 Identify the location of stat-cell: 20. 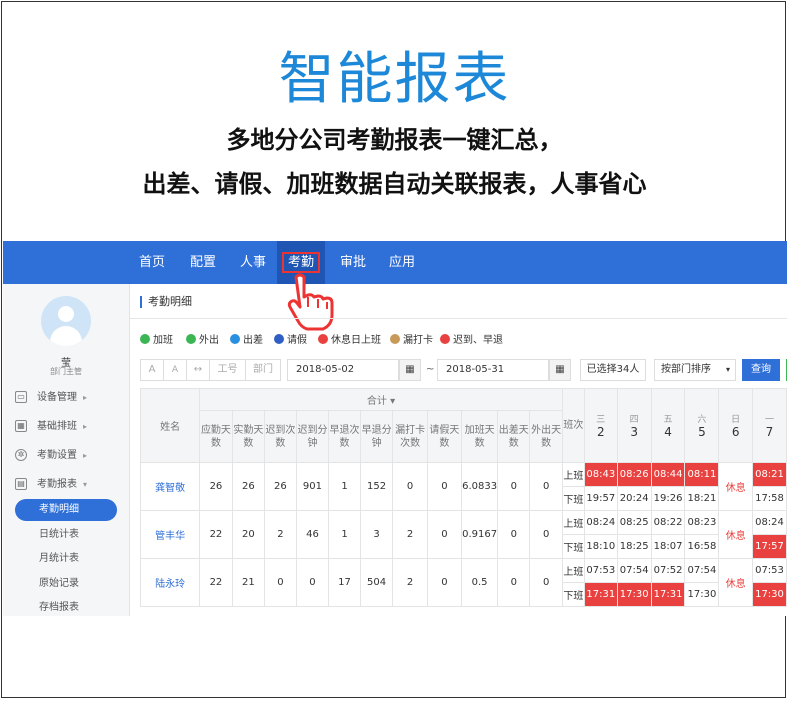
(248, 534).